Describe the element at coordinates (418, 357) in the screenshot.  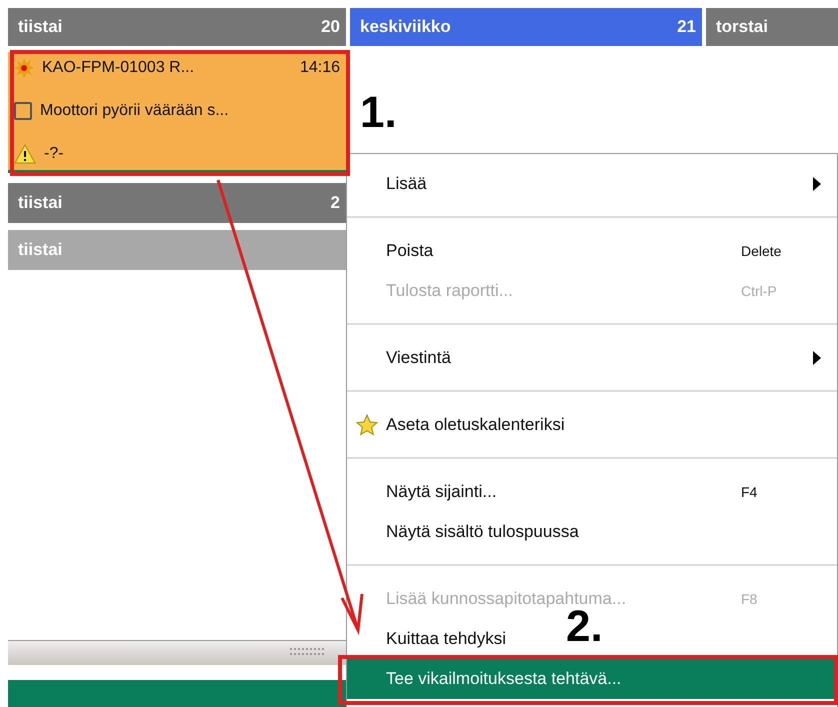
I see `menu-item: Viestintä` at that location.